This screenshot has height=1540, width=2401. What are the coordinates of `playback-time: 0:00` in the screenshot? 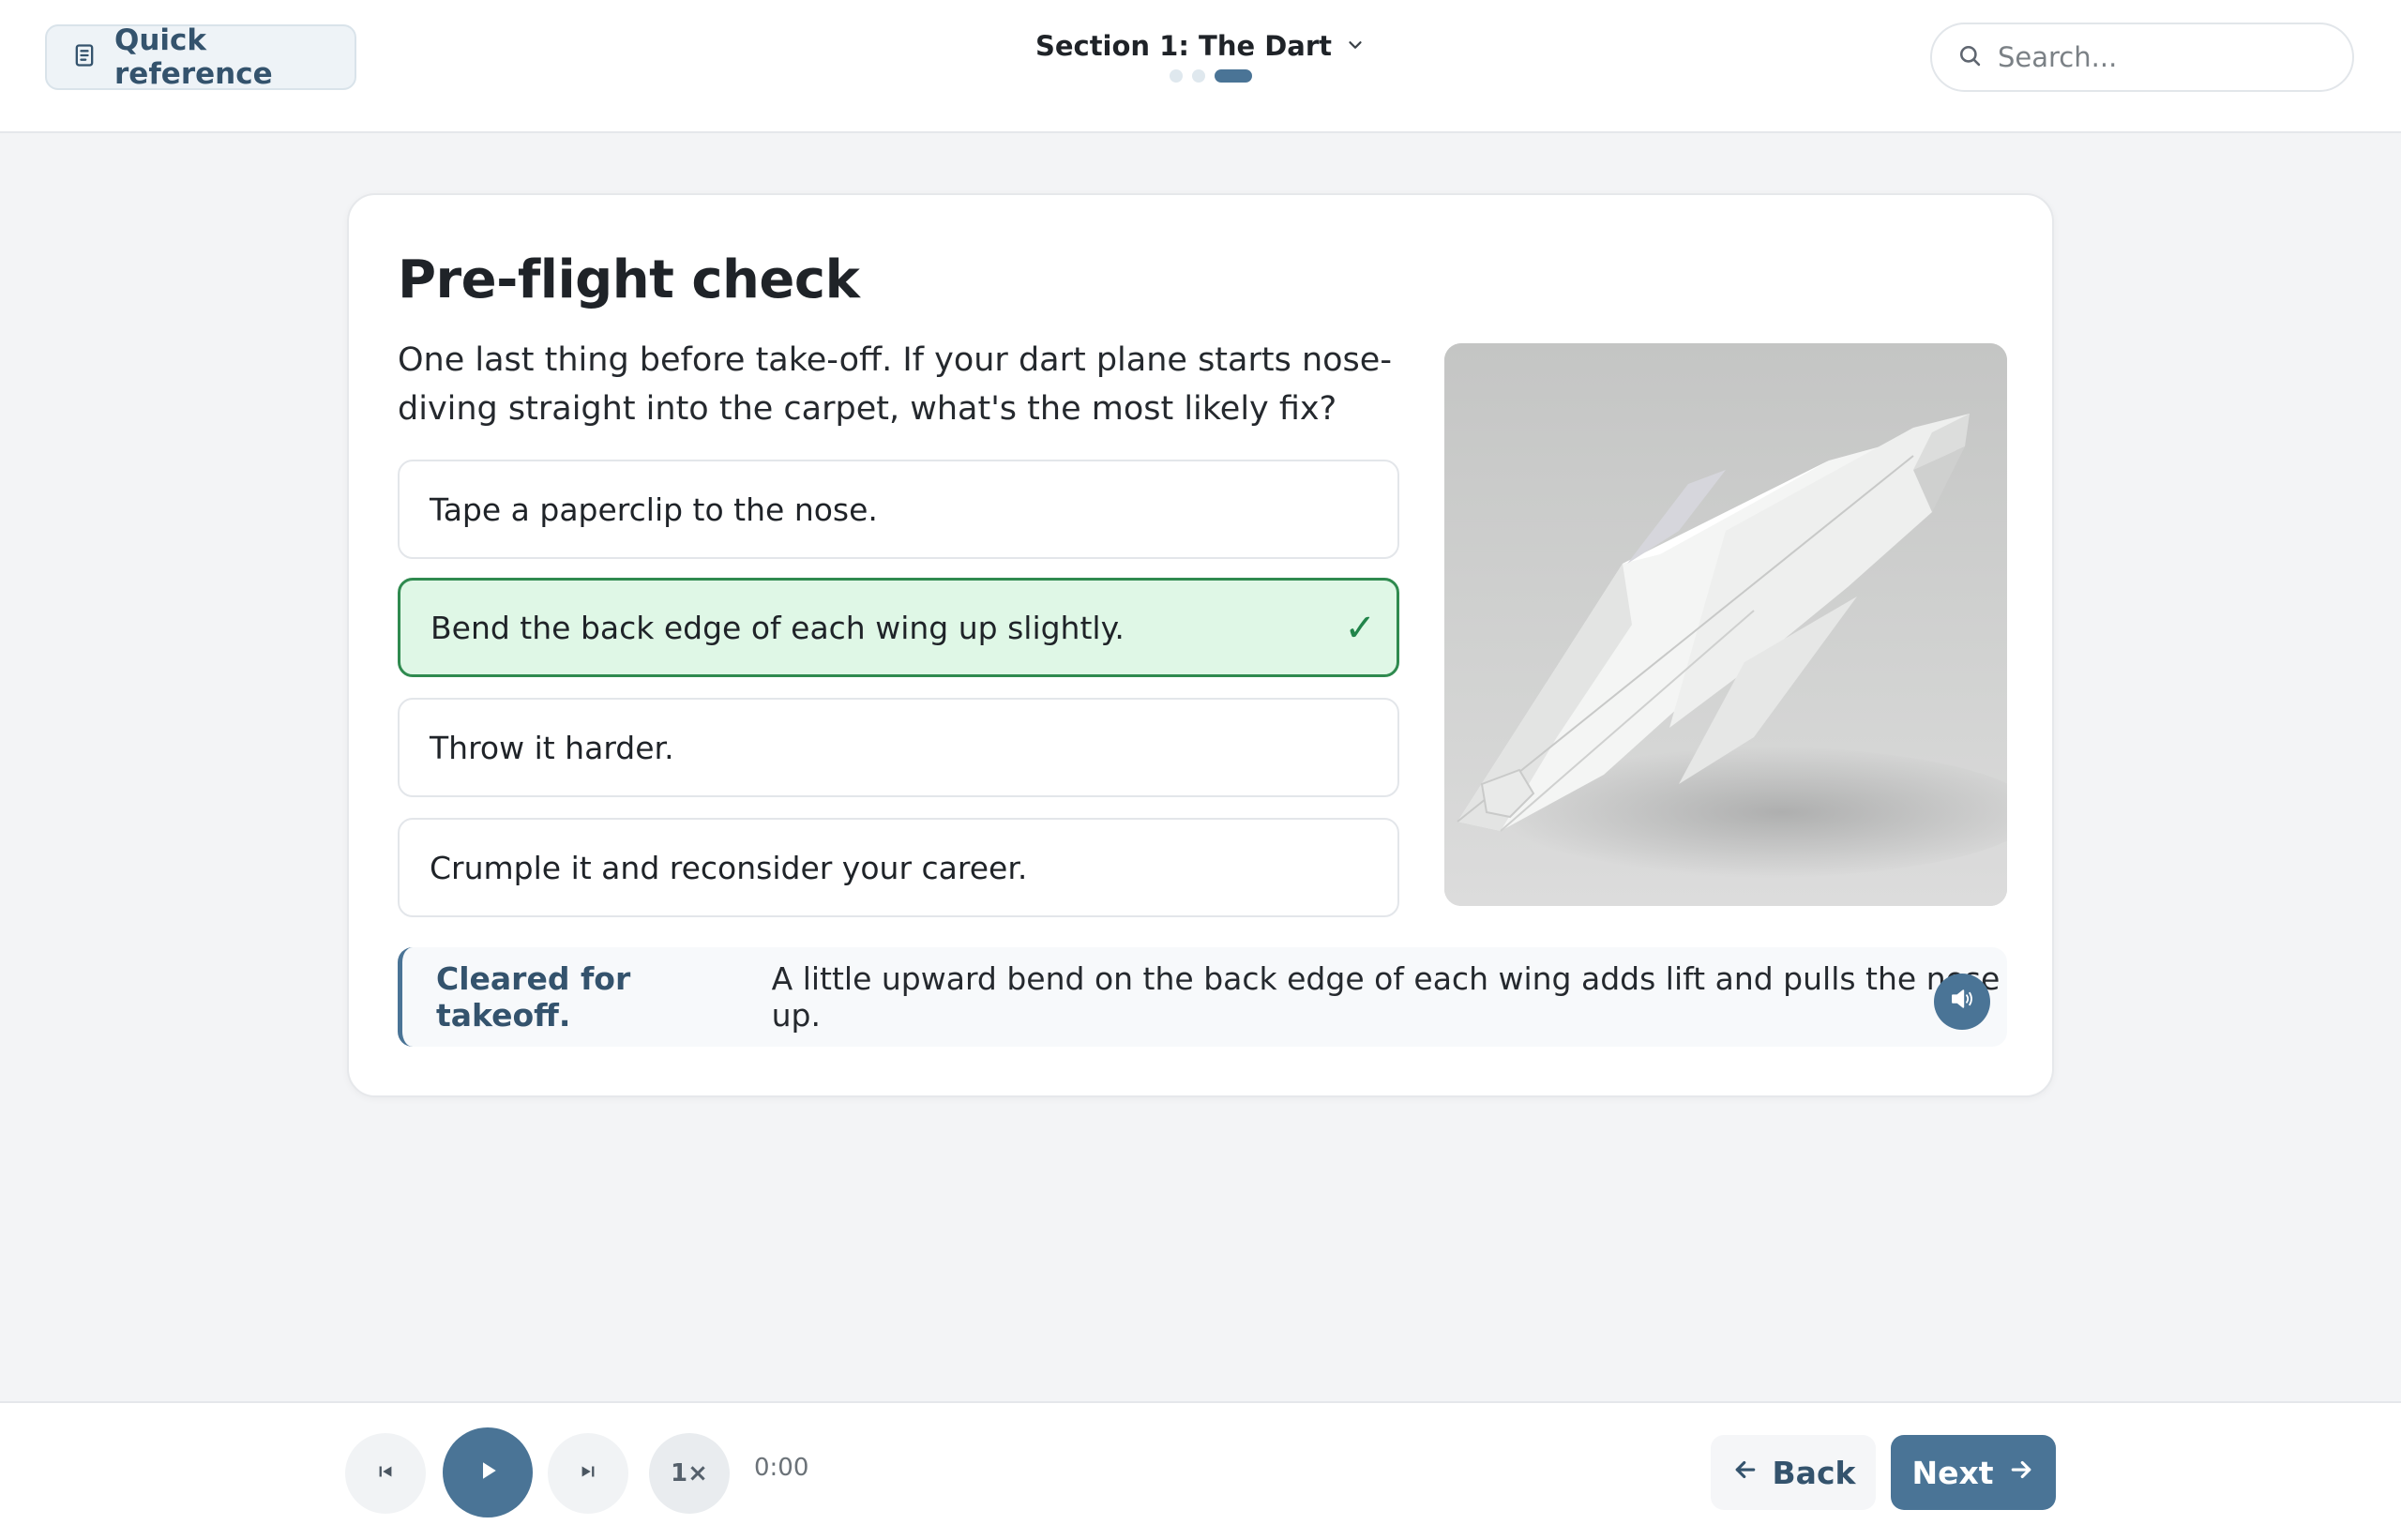 It's located at (781, 1468).